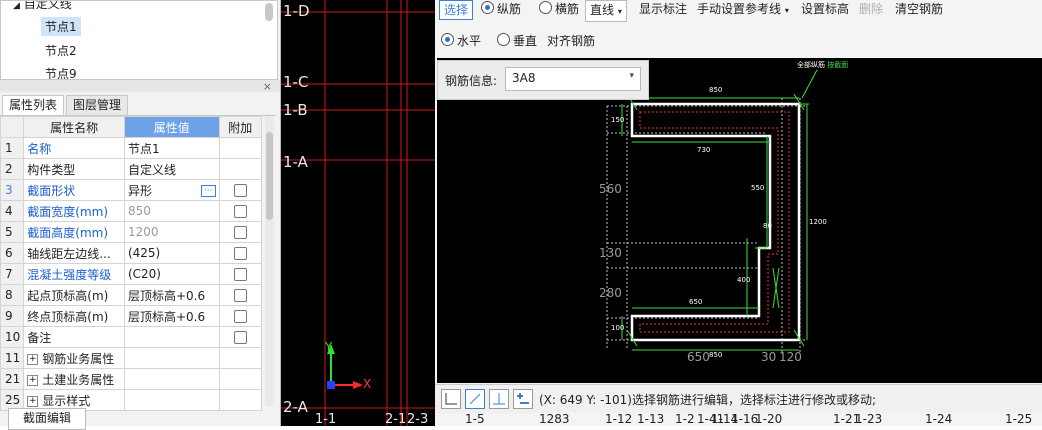 This screenshot has width=1042, height=430. I want to click on dim-550: 550, so click(757, 188).